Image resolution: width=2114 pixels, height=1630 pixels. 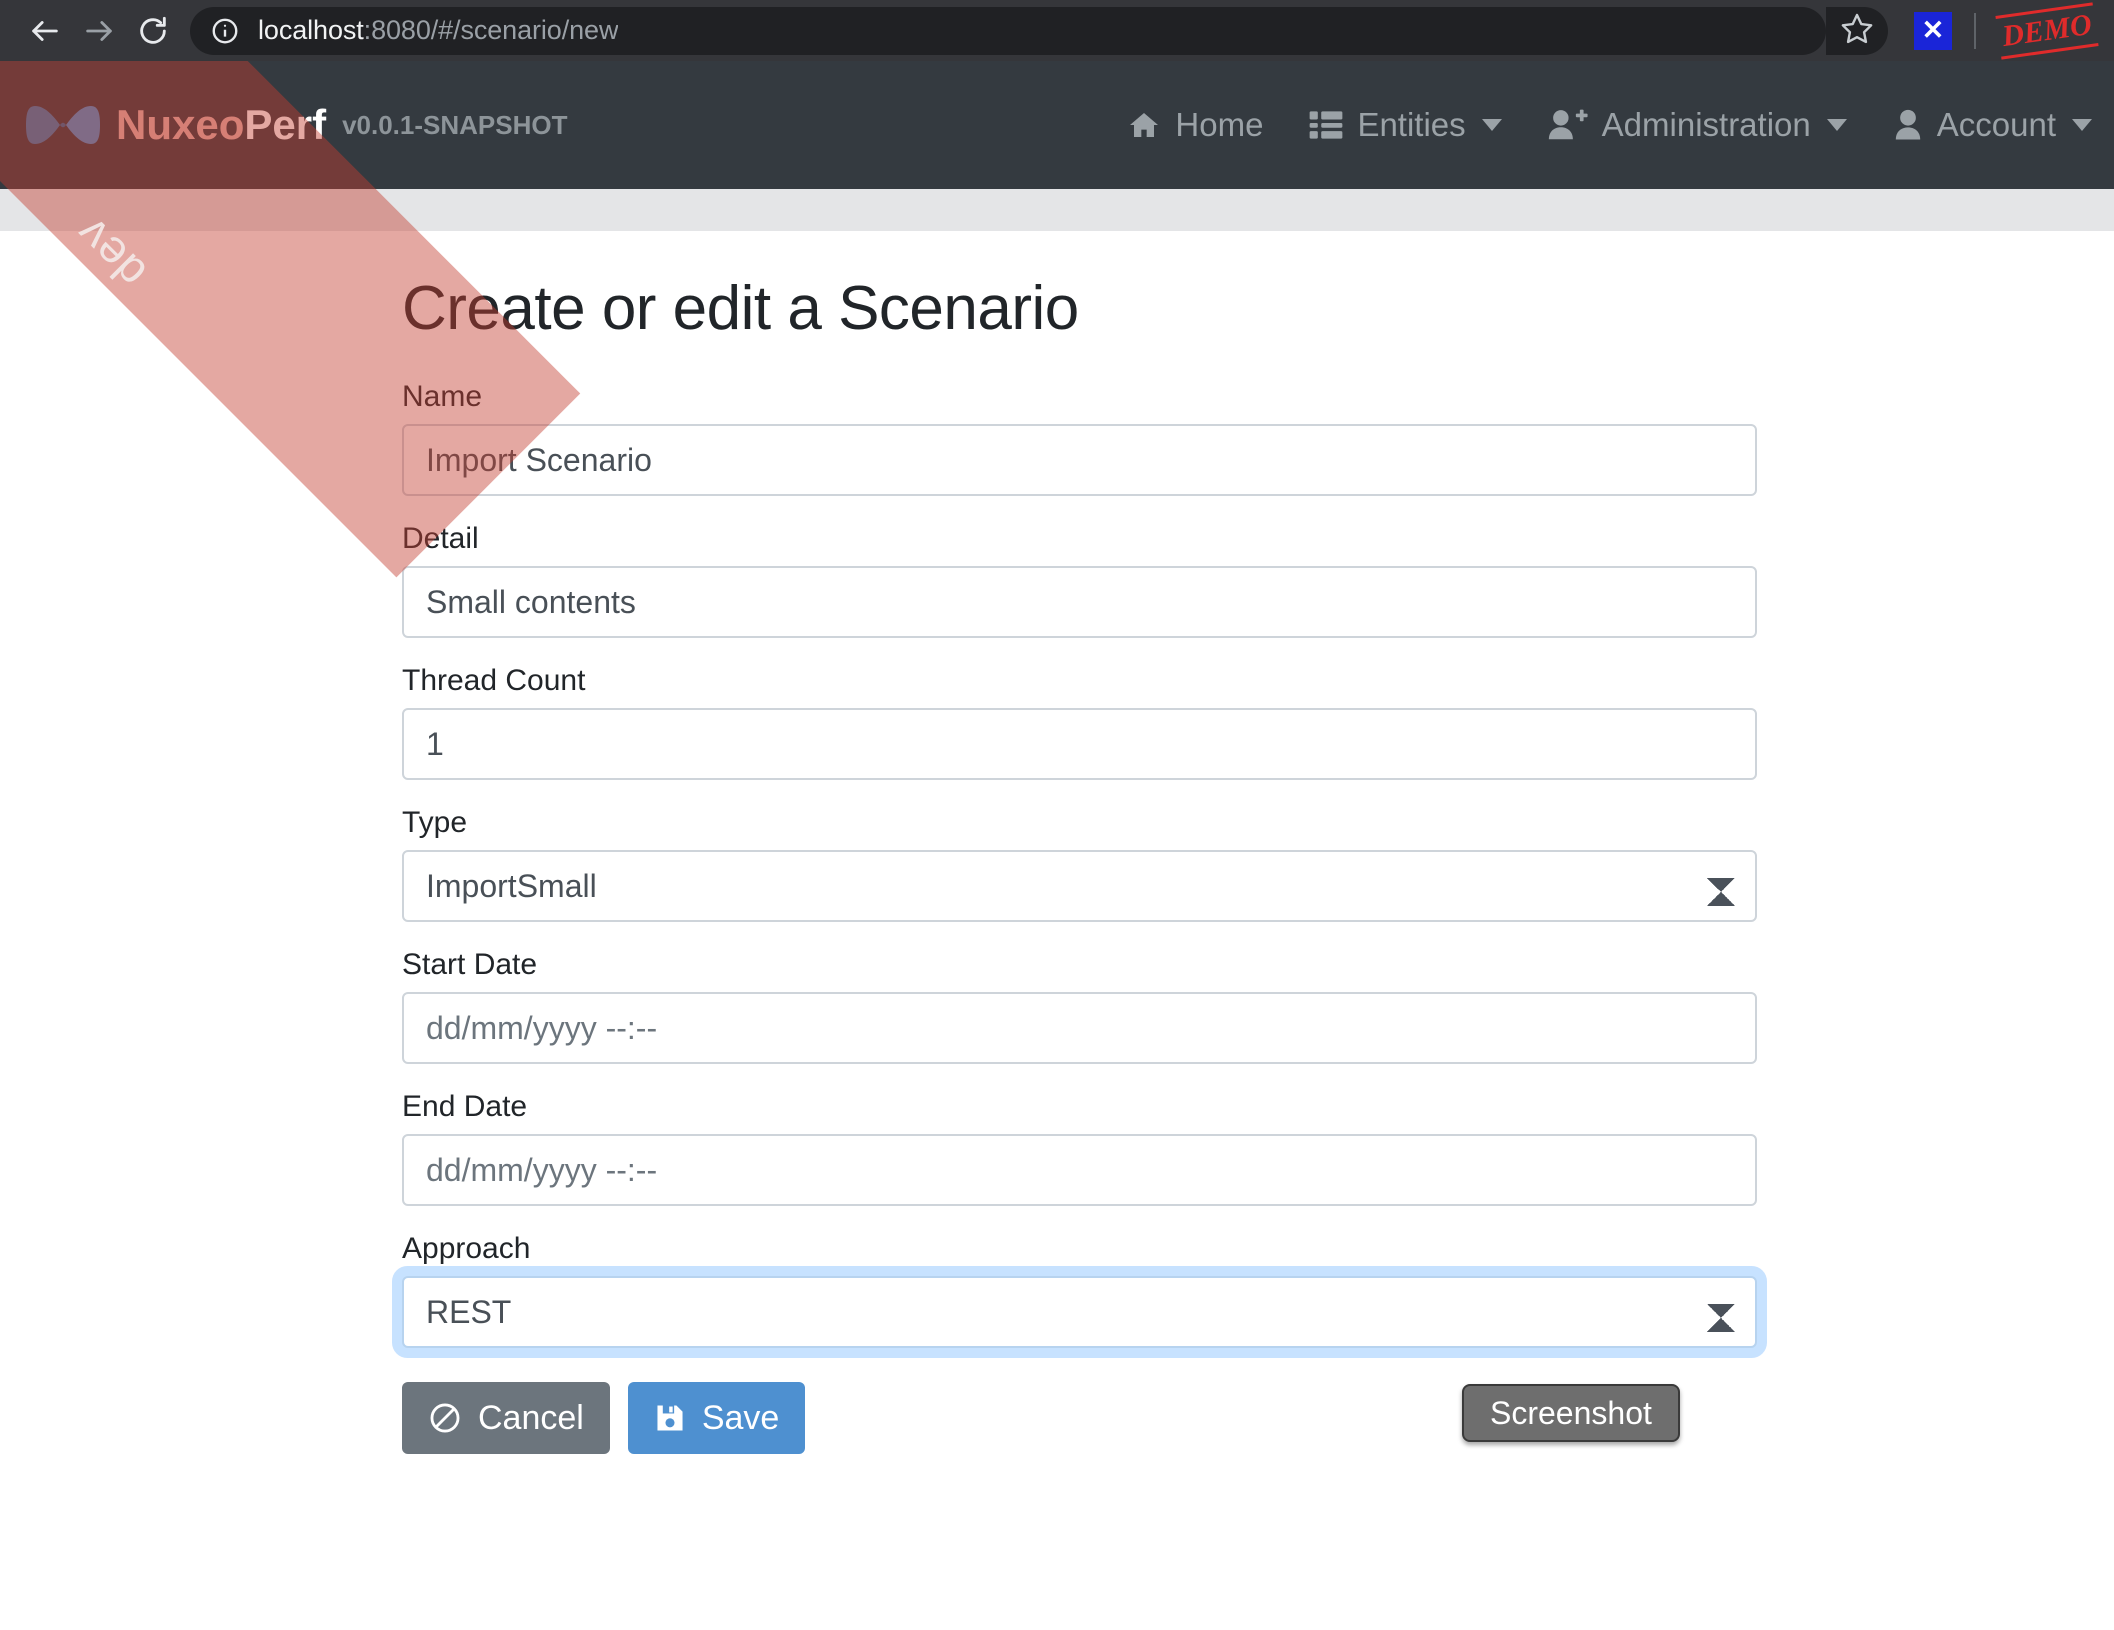 I want to click on field-group-thread-count: Thread Count, so click(x=1079, y=722).